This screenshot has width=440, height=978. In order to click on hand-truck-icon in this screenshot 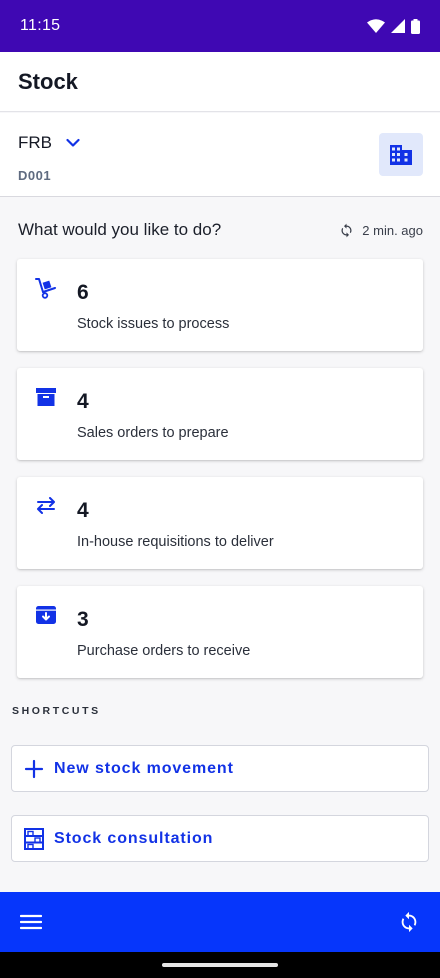, I will do `click(46, 288)`.